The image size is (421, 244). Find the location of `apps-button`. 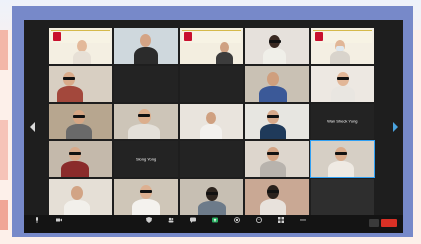

apps-button is located at coordinates (281, 220).